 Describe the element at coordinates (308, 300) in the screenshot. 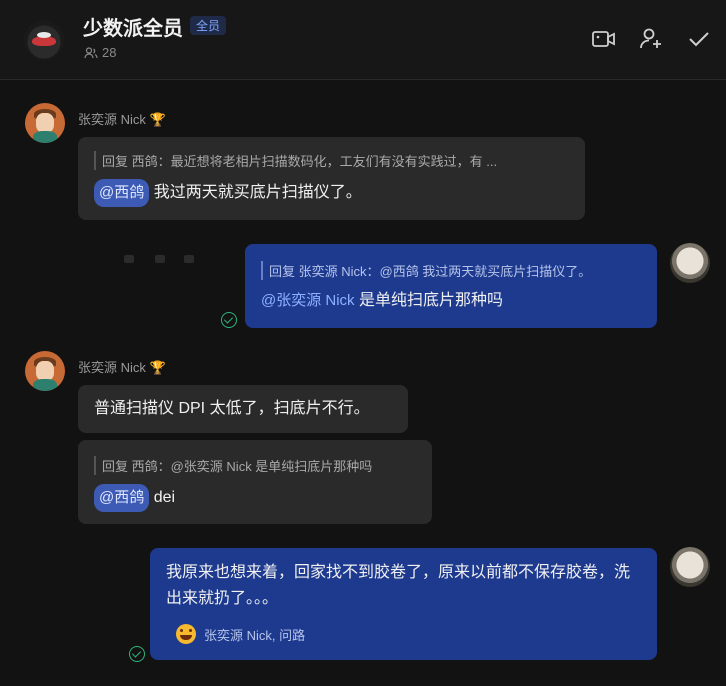

I see `mention-tag: @张奕源 Nick` at that location.